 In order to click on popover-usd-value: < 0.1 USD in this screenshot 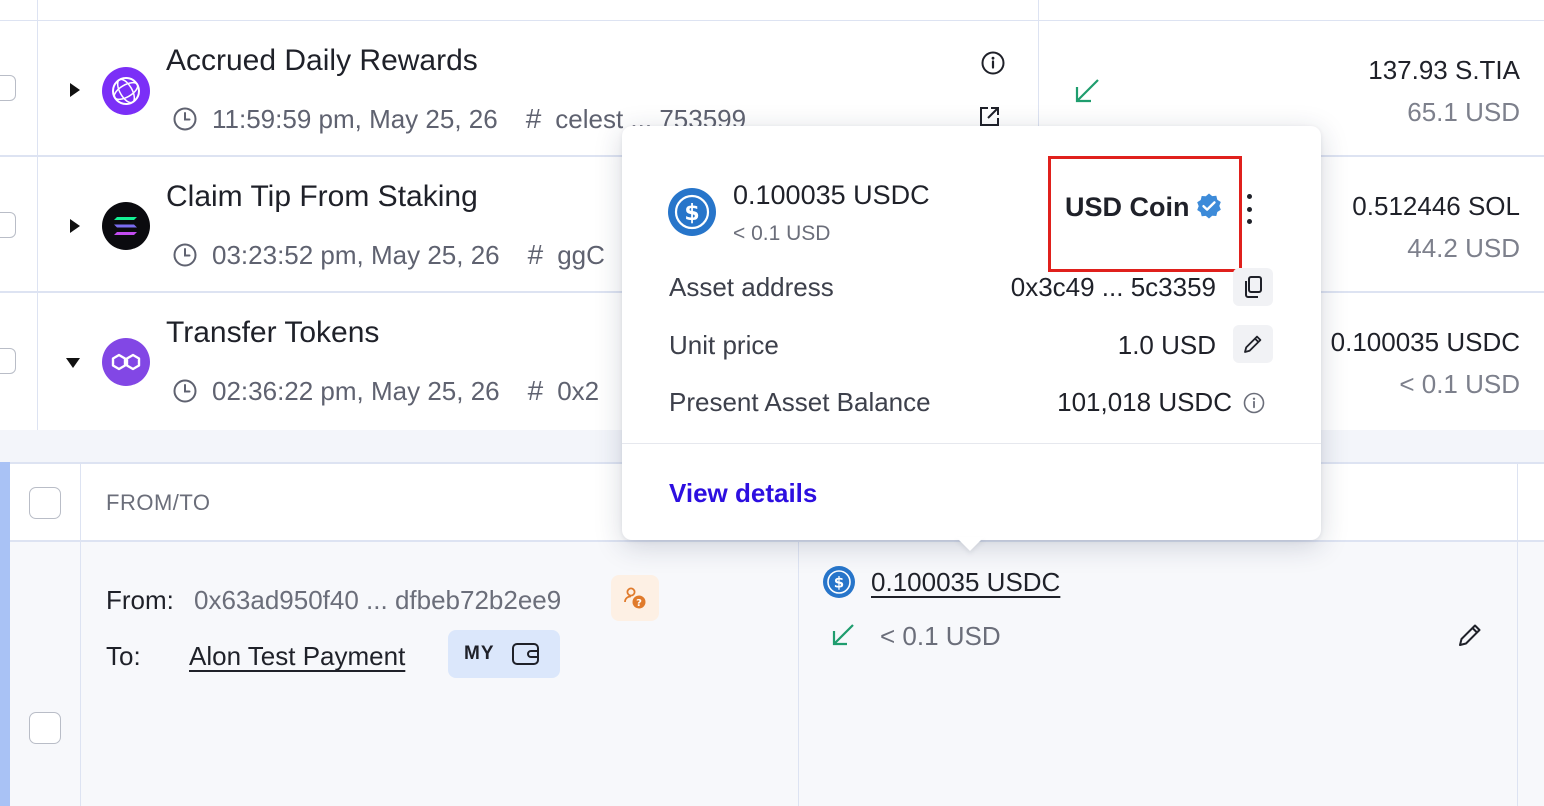, I will do `click(782, 233)`.